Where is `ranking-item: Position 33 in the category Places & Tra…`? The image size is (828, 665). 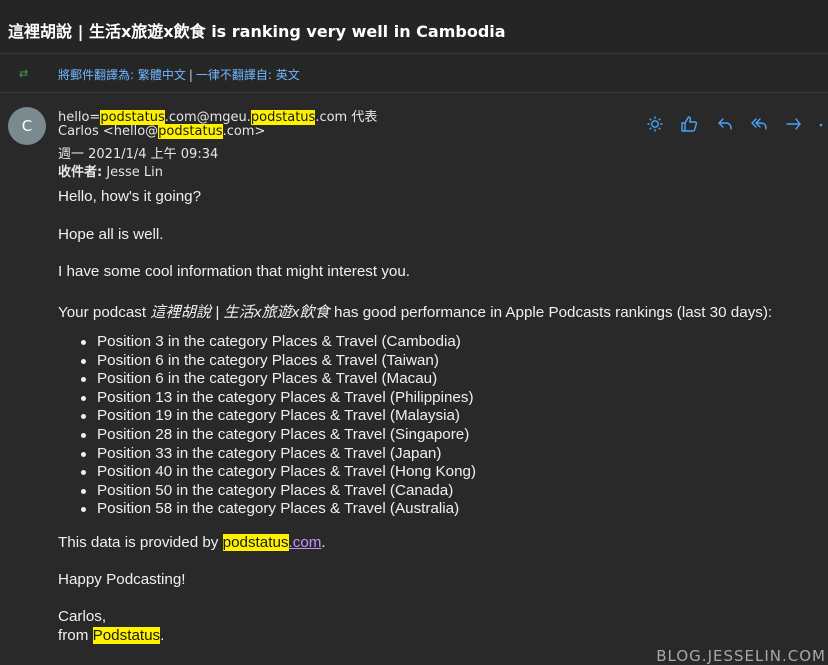 ranking-item: Position 33 in the category Places & Tra… is located at coordinates (267, 454).